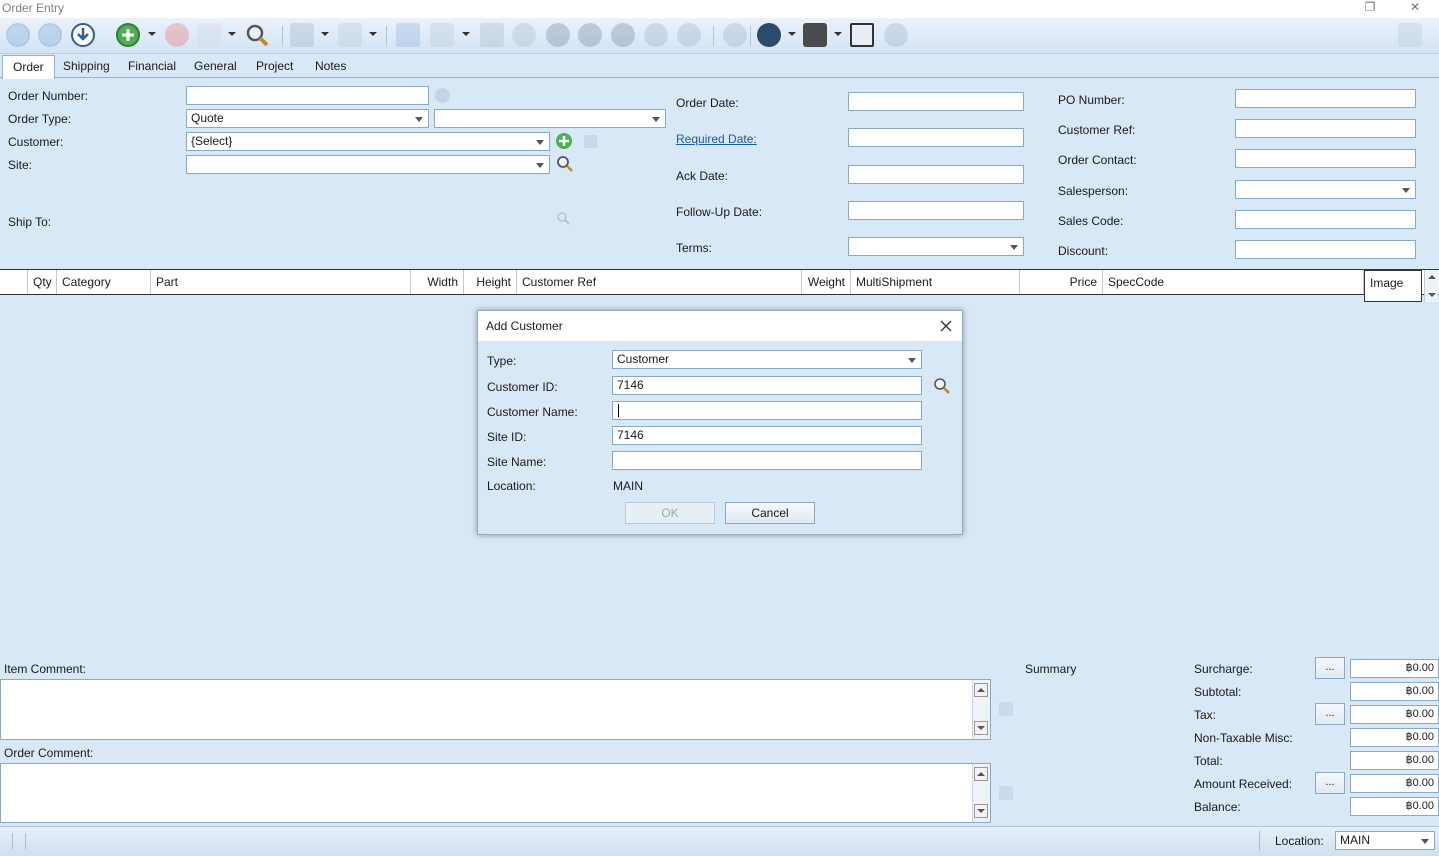 The height and width of the screenshot is (856, 1439). What do you see at coordinates (42, 282) in the screenshot?
I see `column-header-qty: Qty` at bounding box center [42, 282].